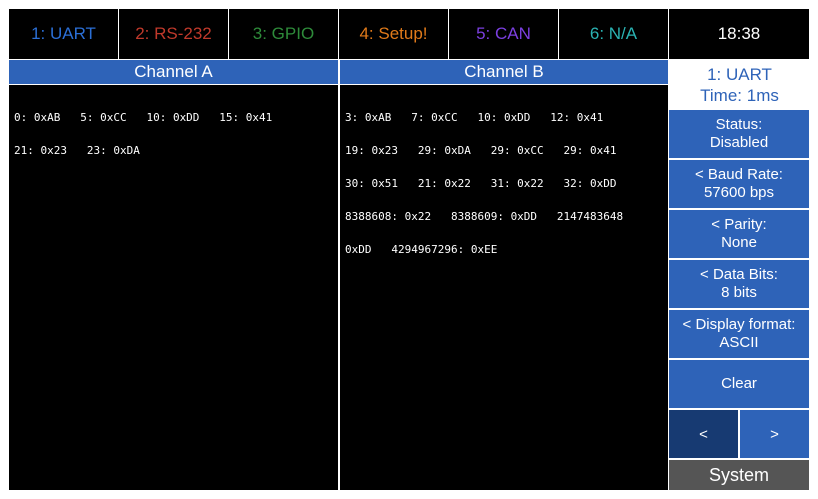  What do you see at coordinates (739, 124) in the screenshot?
I see `status-label: Status:` at bounding box center [739, 124].